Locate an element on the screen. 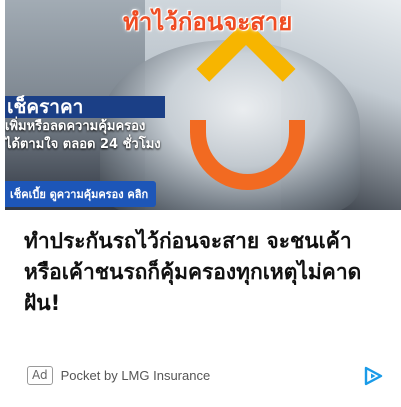  image-promo-line-2: เพิ่มหรือลดความคุ้มครอง is located at coordinates (75, 126).